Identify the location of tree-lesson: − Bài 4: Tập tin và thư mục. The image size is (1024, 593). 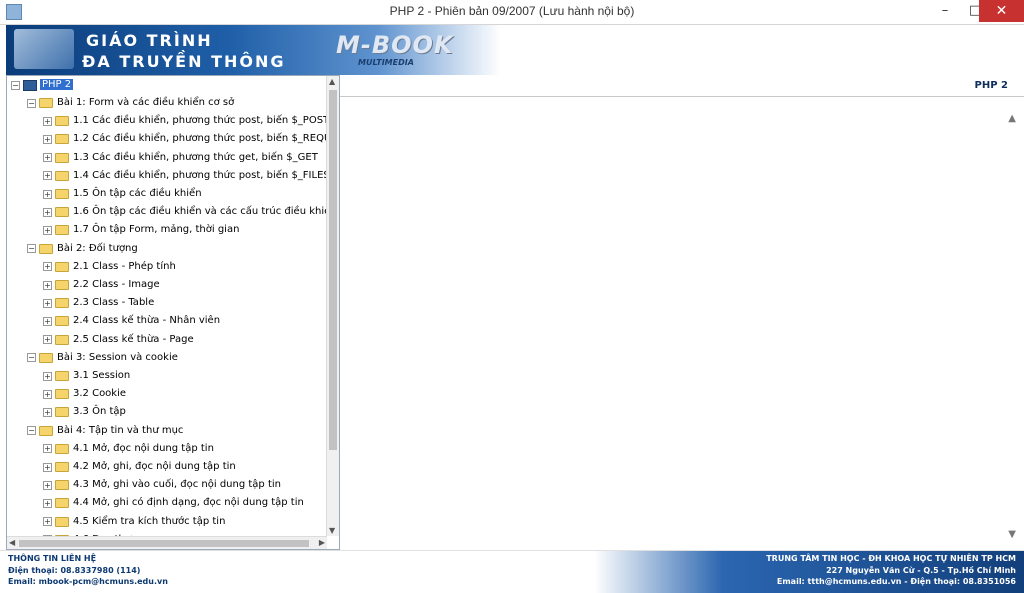
(105, 431).